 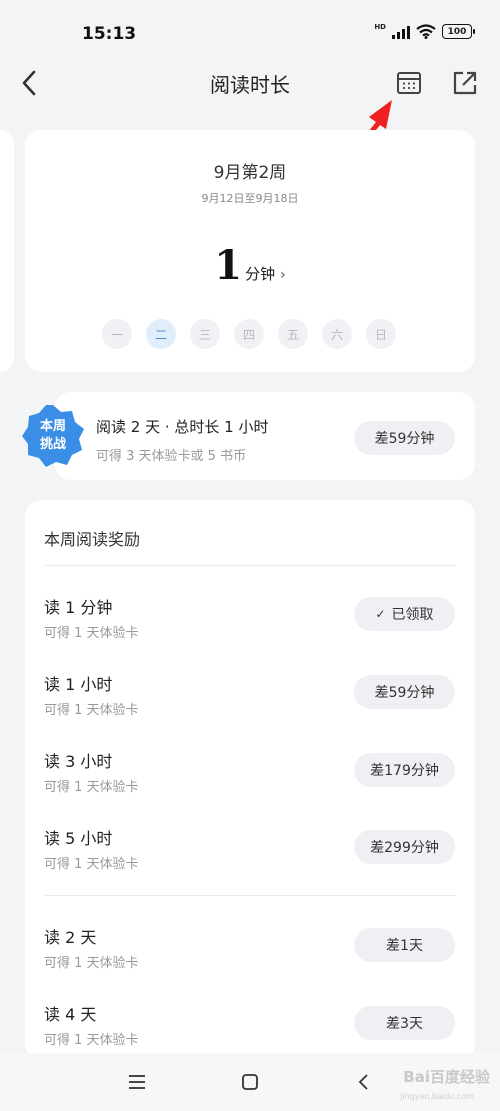 What do you see at coordinates (404, 1023) in the screenshot?
I see `reward-status-button: 差3天` at bounding box center [404, 1023].